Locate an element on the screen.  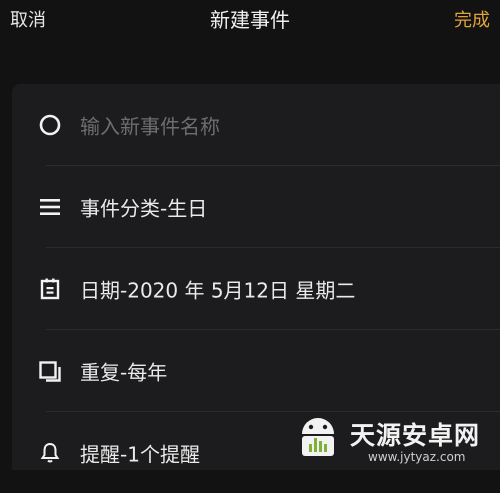
repeat-icon is located at coordinates (50, 371).